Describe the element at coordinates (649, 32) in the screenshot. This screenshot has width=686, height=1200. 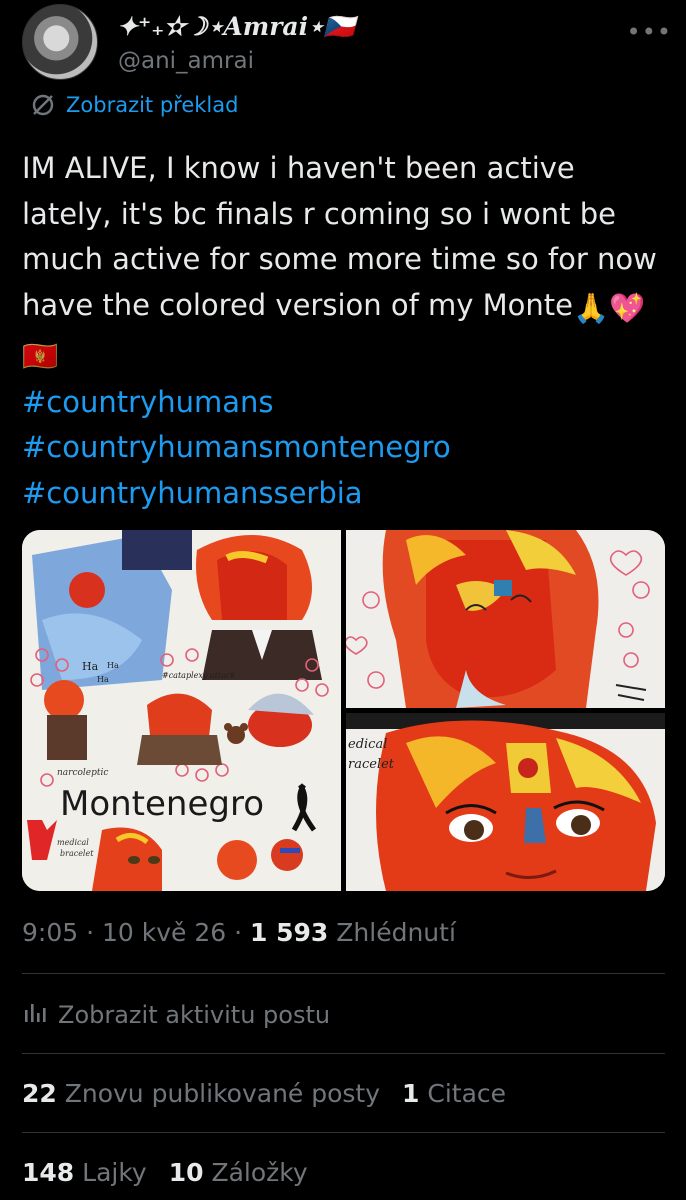
I see `more-options-icon: •••` at that location.